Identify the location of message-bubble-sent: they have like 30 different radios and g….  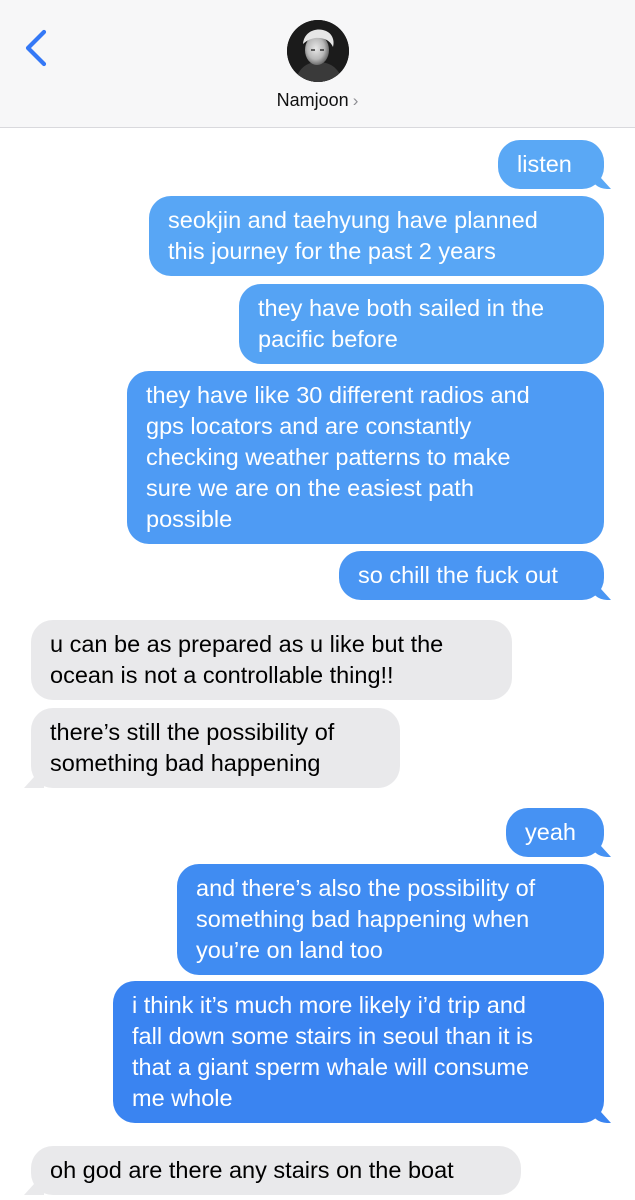
(365, 457).